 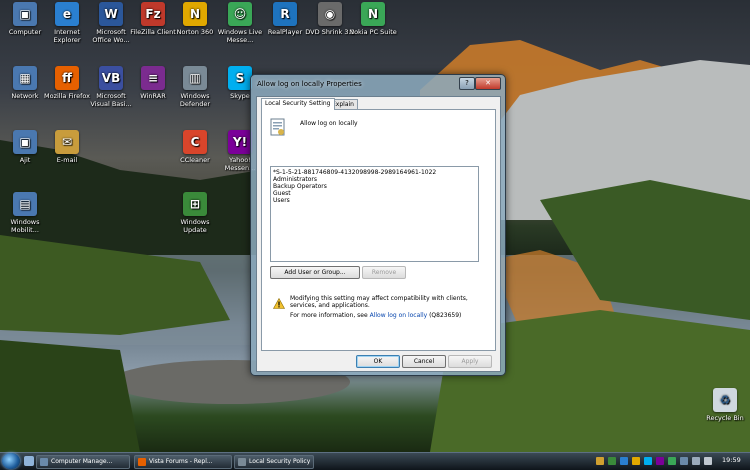 I want to click on apply-button: Apply, so click(x=470, y=361).